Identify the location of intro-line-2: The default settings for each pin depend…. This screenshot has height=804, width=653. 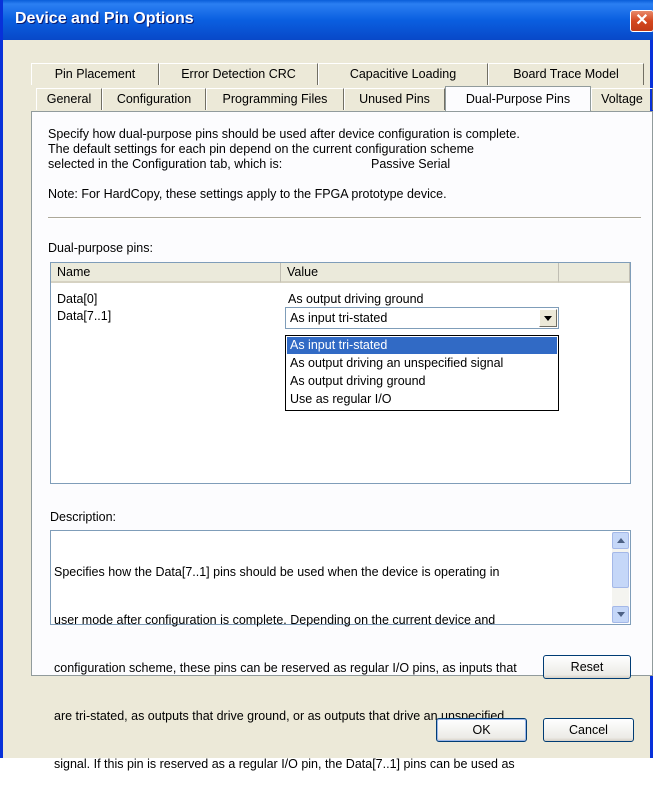
(261, 149).